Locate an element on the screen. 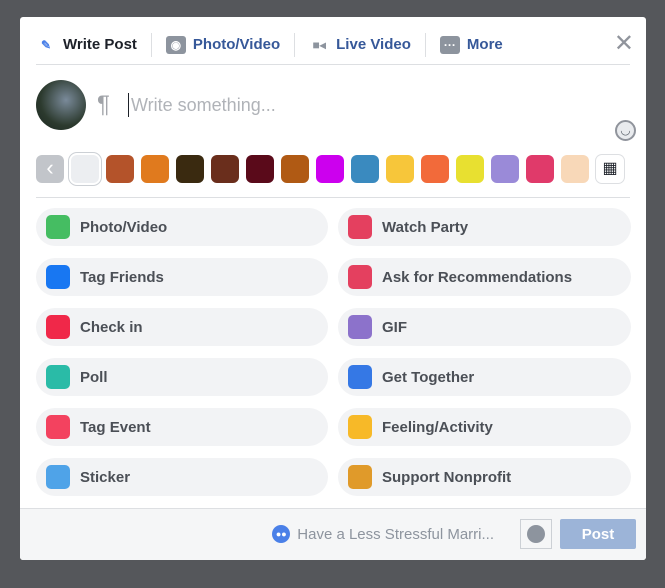 This screenshot has width=665, height=588. video-camera-icon: ■◂ is located at coordinates (319, 44).